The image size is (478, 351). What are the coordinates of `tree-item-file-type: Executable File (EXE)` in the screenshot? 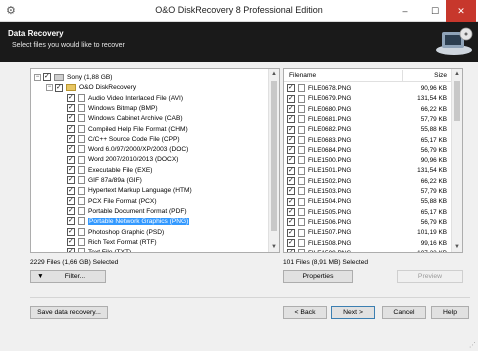 It's located at (110, 170).